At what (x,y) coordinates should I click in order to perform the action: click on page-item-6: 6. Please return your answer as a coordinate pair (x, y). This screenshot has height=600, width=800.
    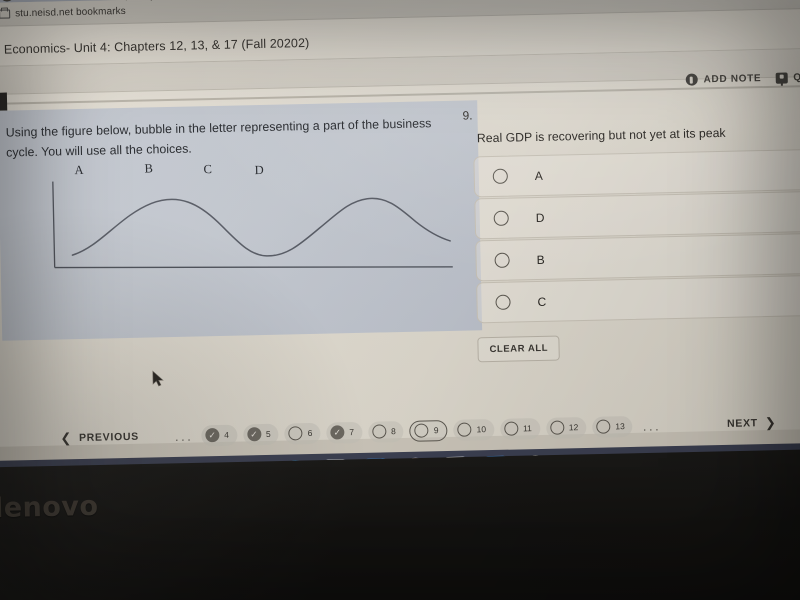
    Looking at the image, I should click on (302, 433).